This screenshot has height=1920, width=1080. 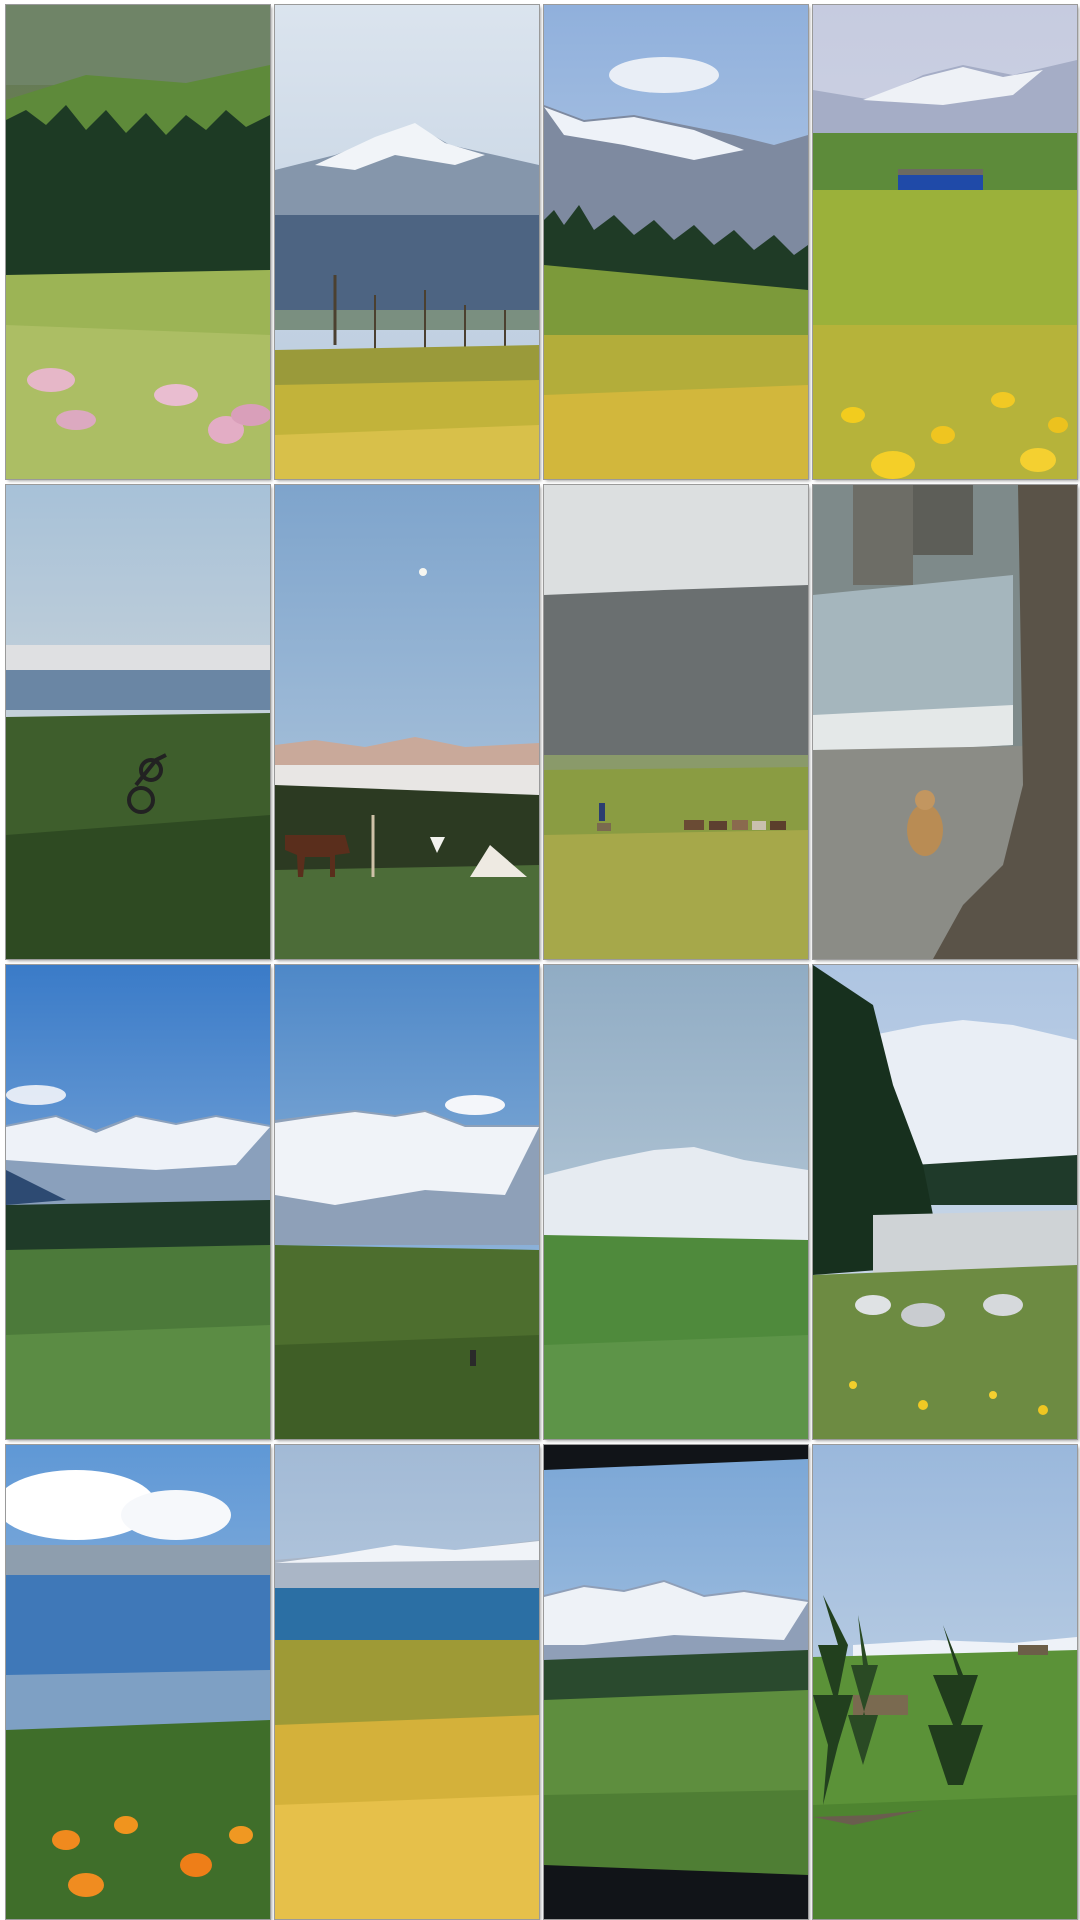 I want to click on photo-tile-lake-golden-field, so click(x=407, y=1682).